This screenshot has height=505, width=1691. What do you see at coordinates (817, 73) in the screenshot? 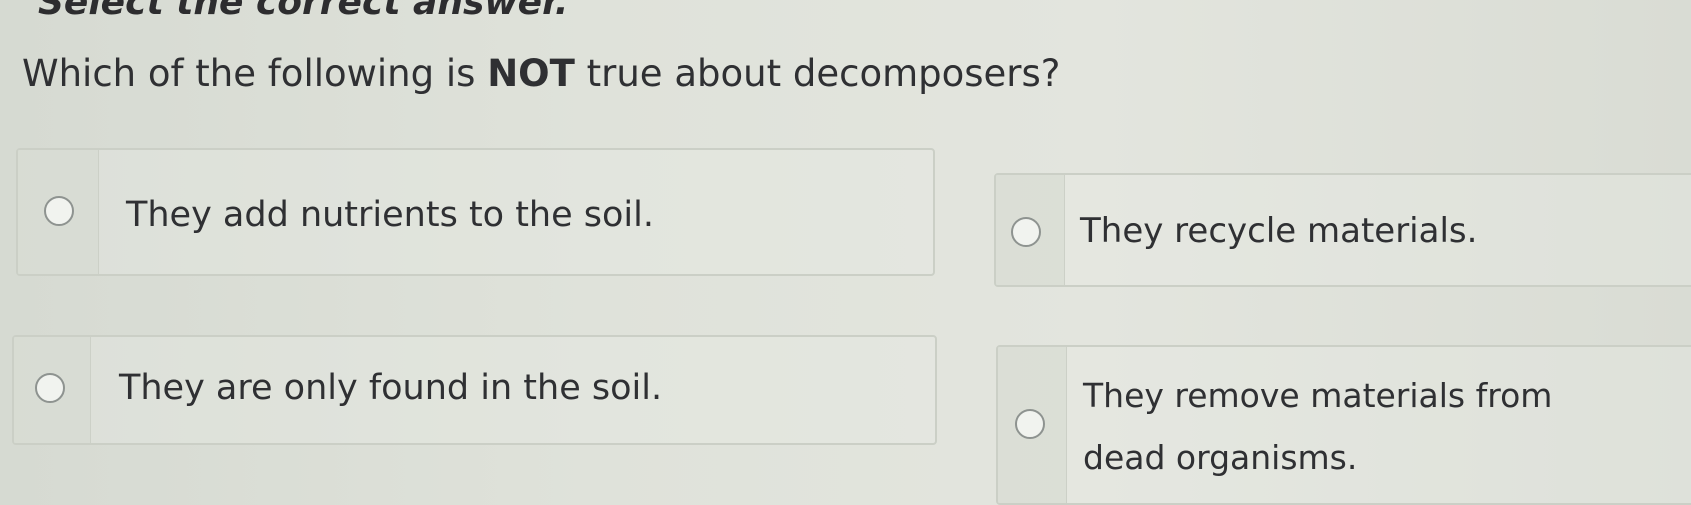
I see `question-text-after: true about decomposers?` at bounding box center [817, 73].